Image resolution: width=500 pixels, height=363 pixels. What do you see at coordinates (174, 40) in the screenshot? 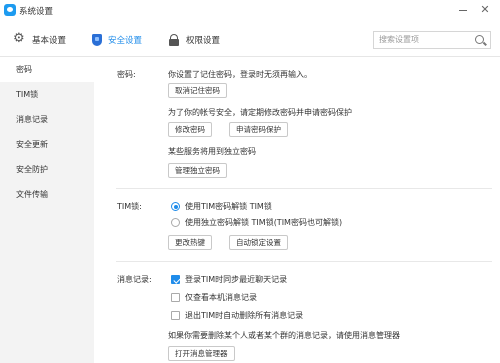
I see `lock-icon` at bounding box center [174, 40].